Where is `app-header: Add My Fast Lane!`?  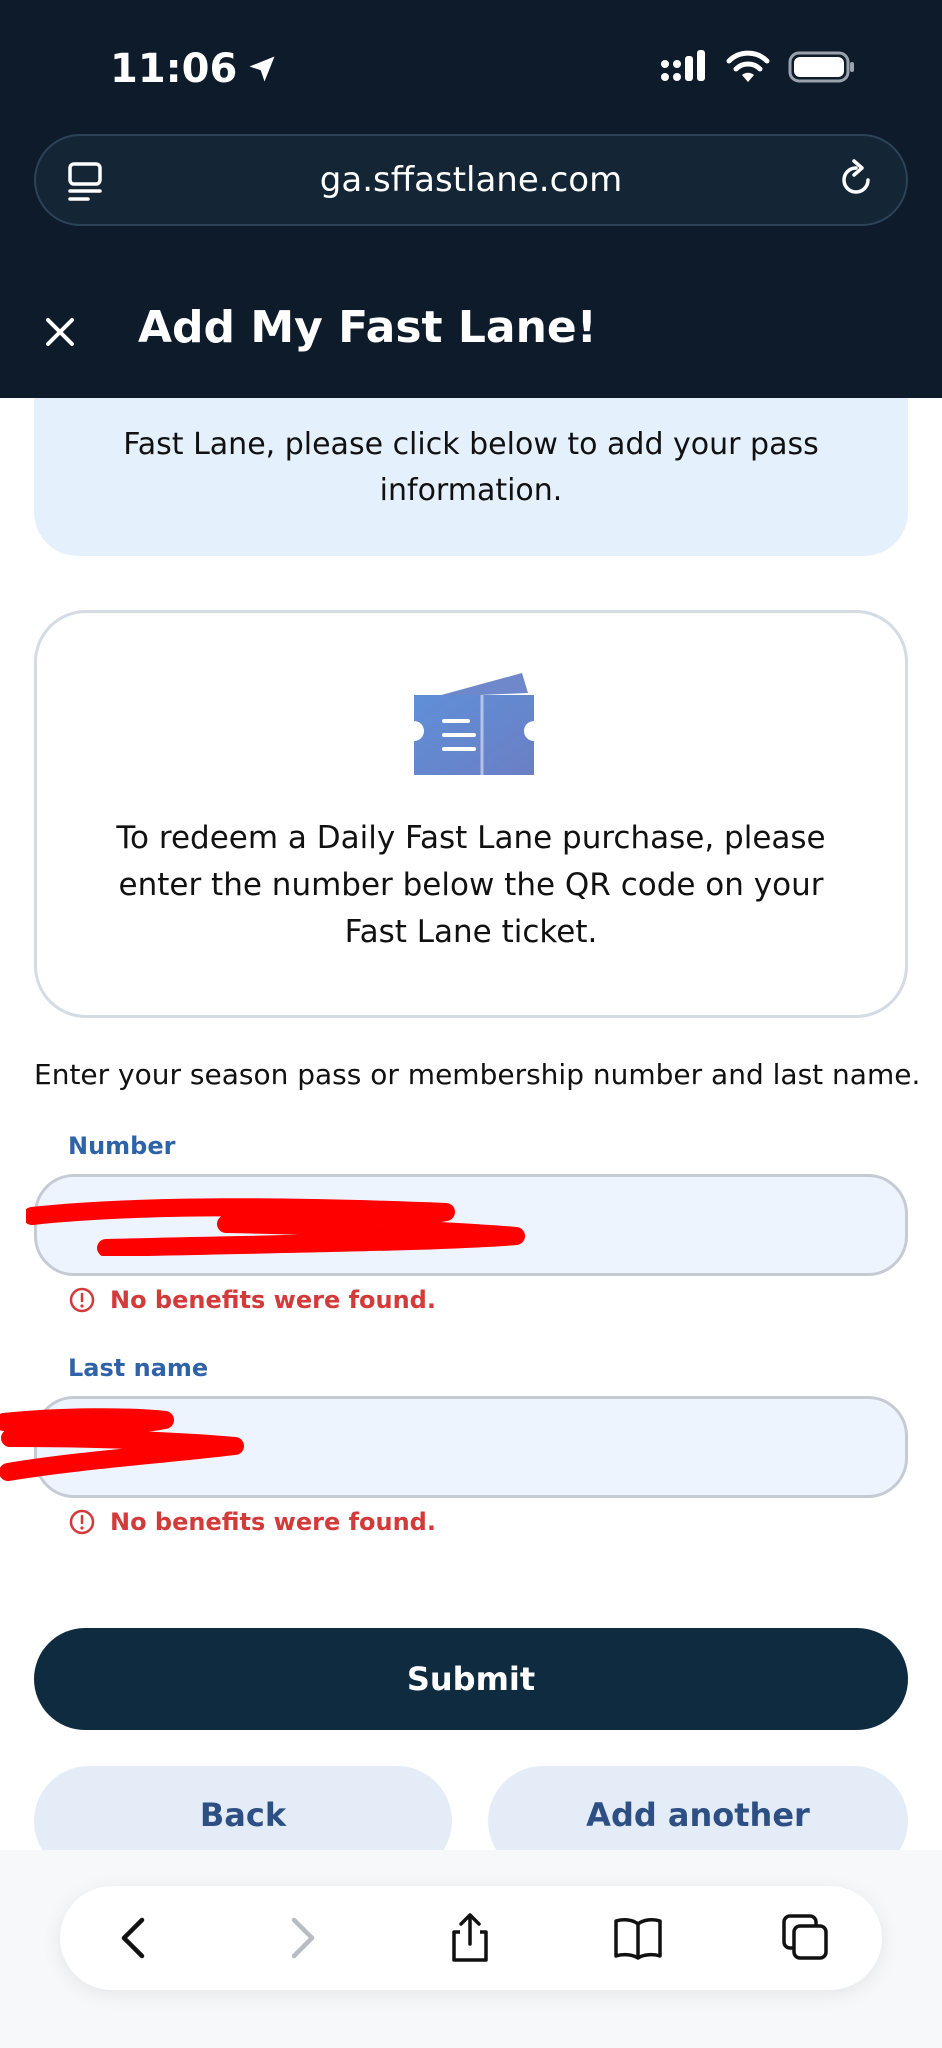 app-header: Add My Fast Lane! is located at coordinates (471, 344).